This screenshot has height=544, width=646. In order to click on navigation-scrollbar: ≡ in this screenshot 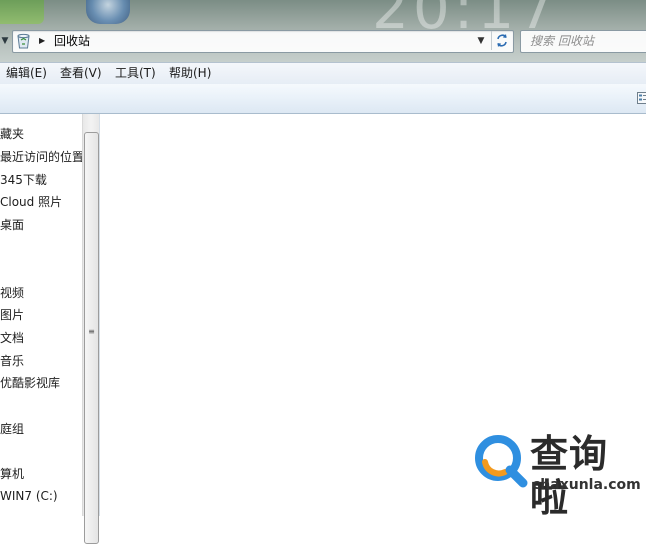, I will do `click(90, 315)`.